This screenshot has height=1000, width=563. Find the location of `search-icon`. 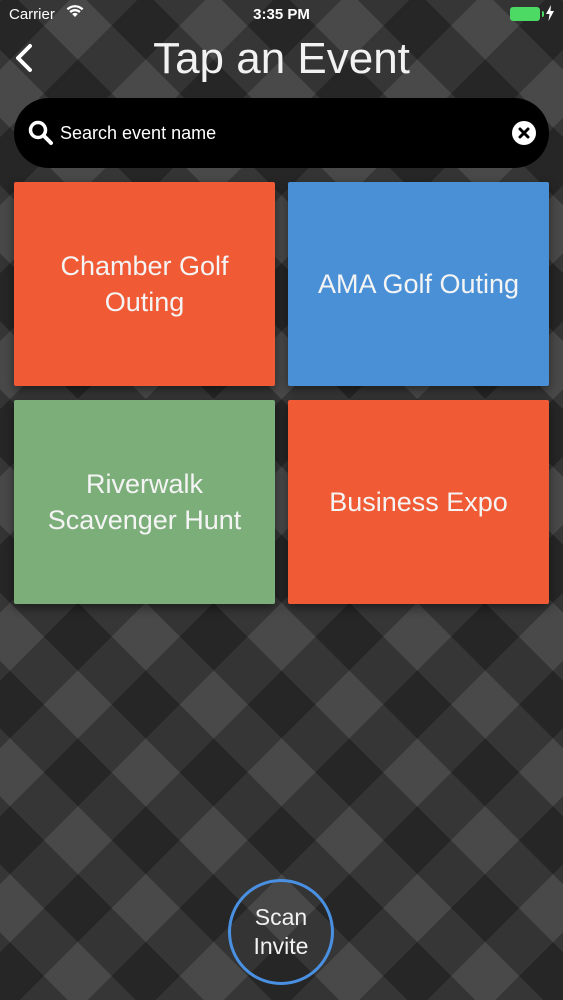

search-icon is located at coordinates (41, 135).